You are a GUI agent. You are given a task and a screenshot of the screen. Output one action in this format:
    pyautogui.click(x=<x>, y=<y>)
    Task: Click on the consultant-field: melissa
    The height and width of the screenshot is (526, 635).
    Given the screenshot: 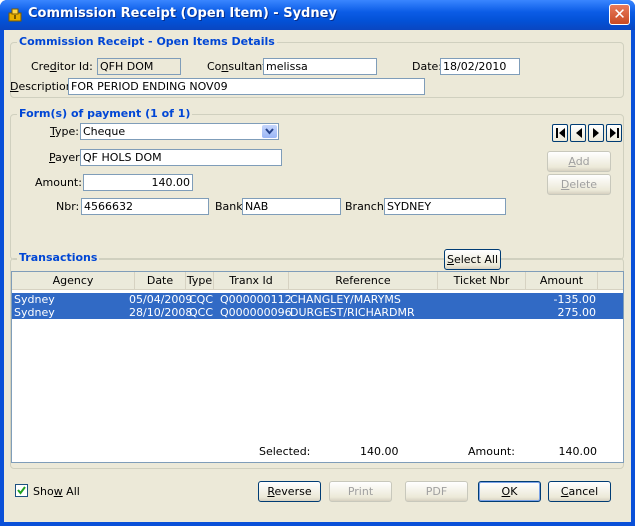 What is the action you would take?
    pyautogui.click(x=320, y=66)
    